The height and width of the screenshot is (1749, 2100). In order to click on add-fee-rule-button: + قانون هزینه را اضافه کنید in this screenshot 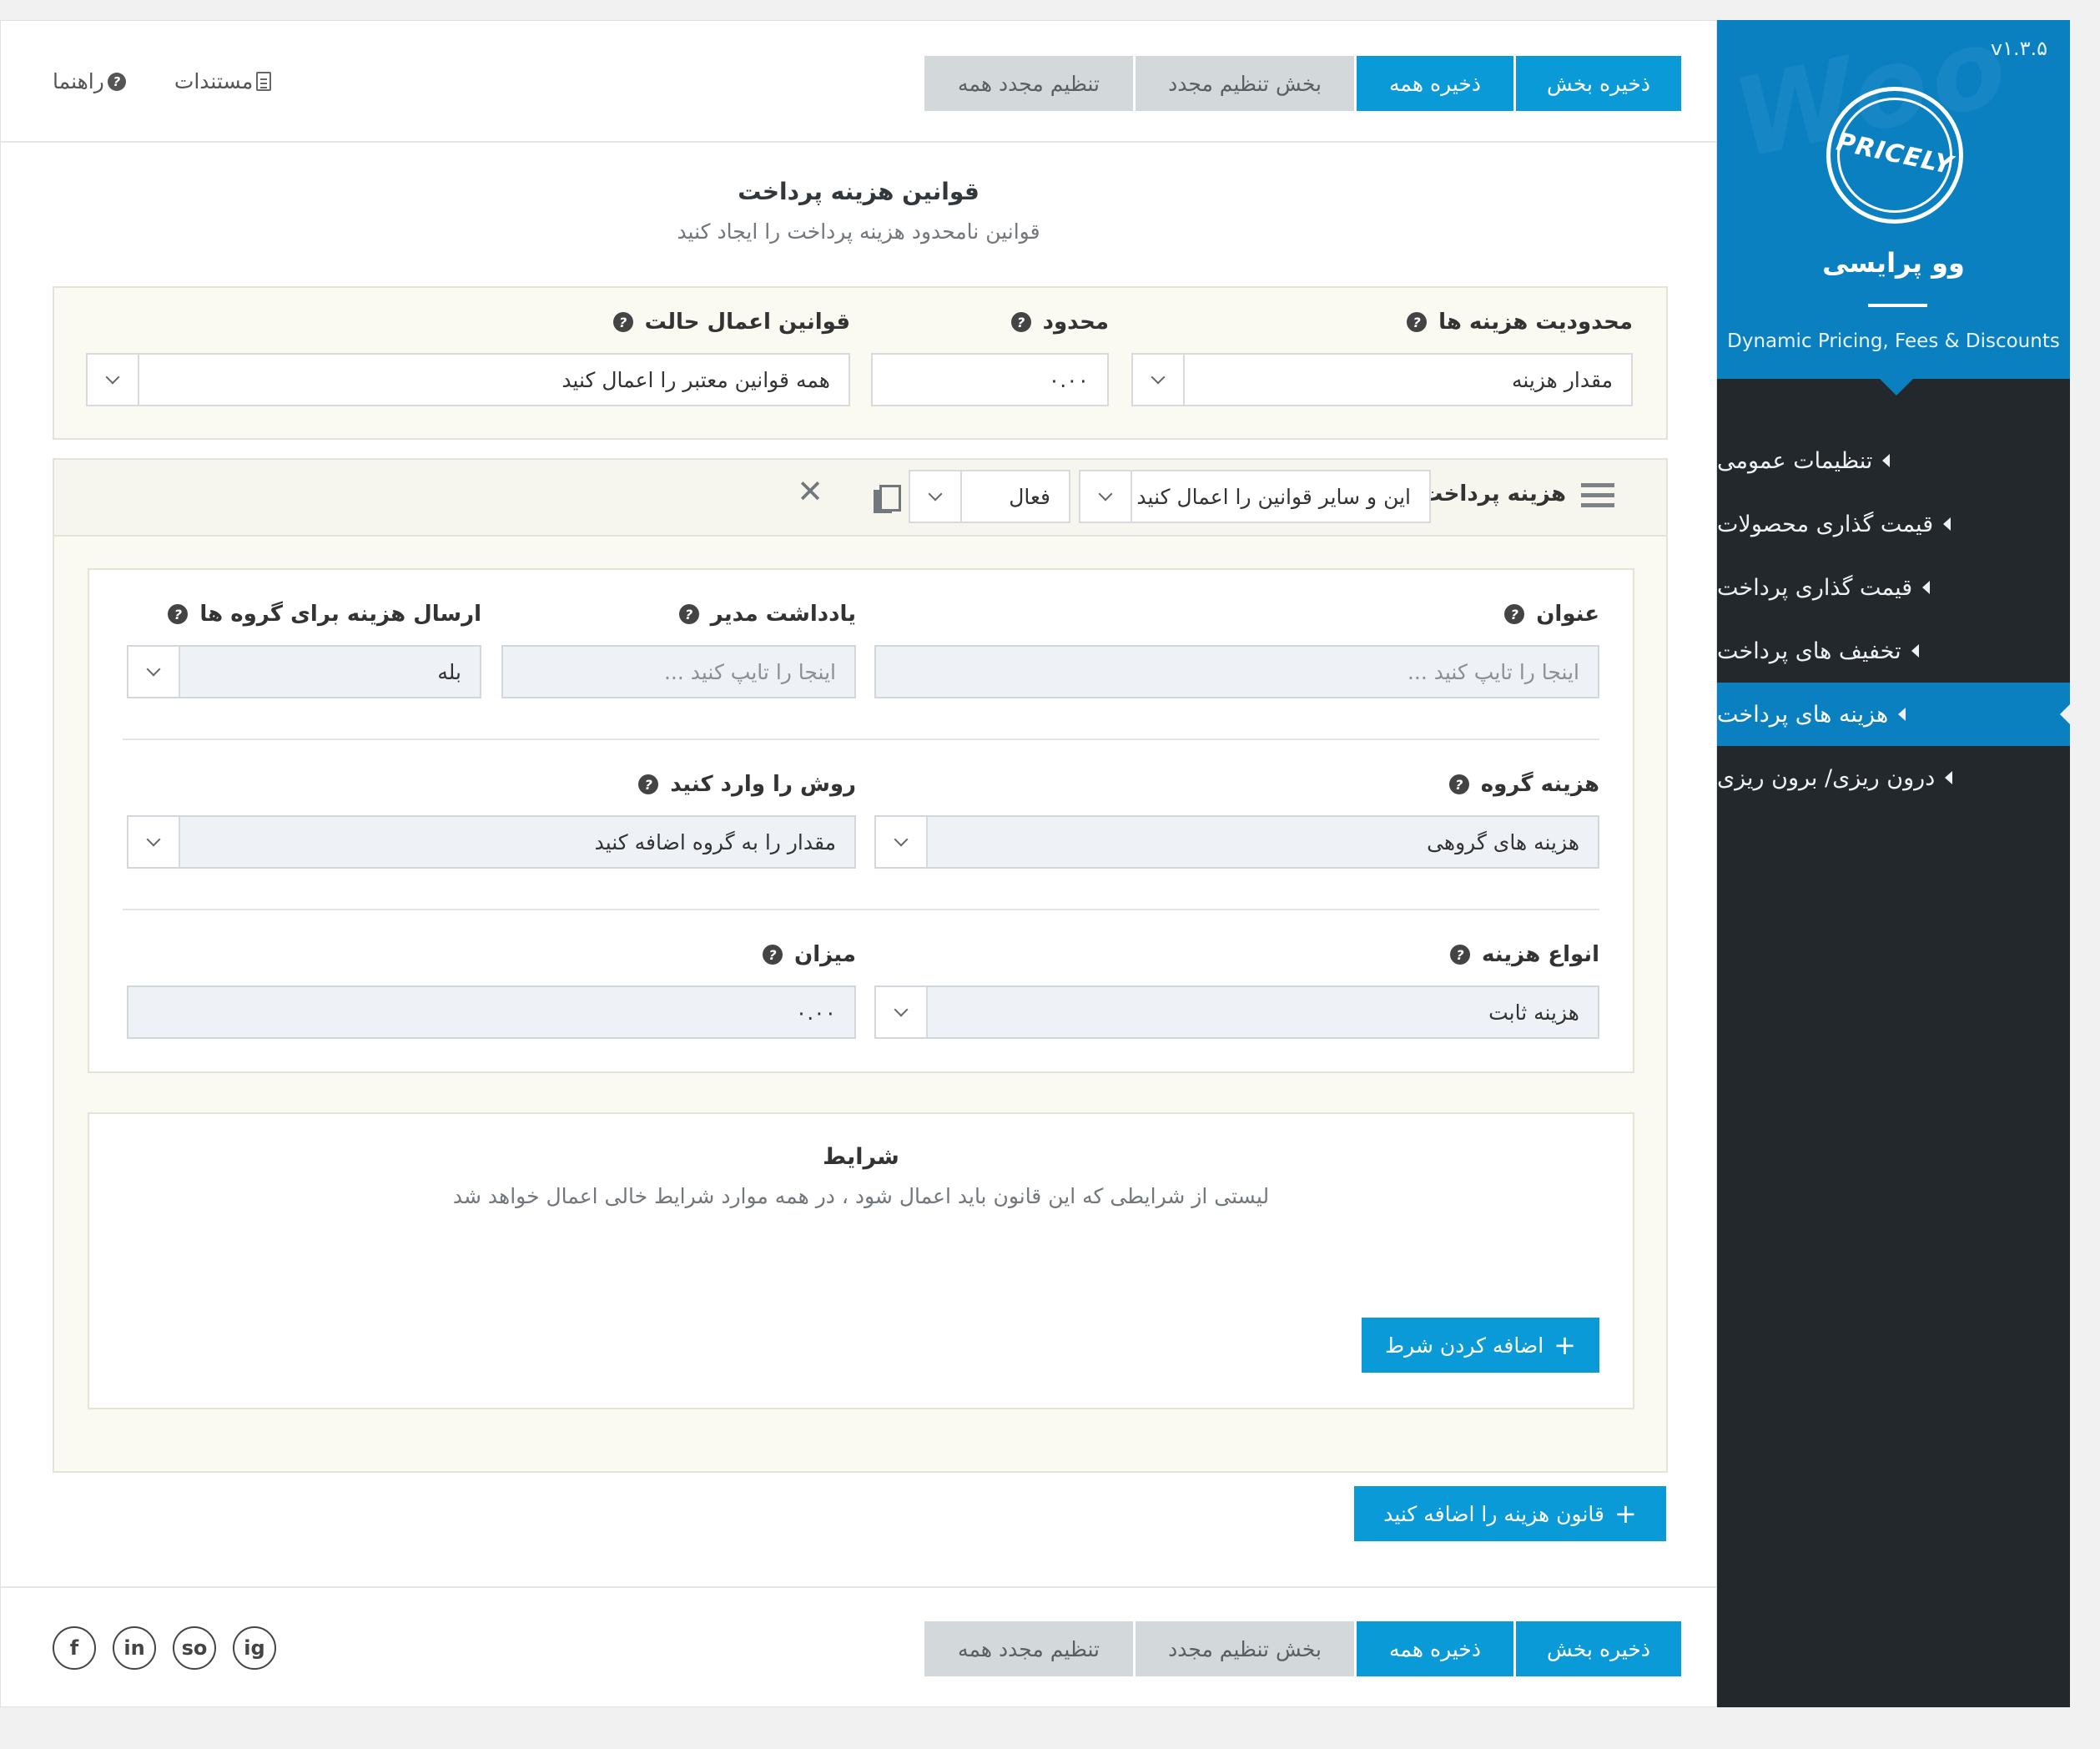, I will do `click(1510, 1513)`.